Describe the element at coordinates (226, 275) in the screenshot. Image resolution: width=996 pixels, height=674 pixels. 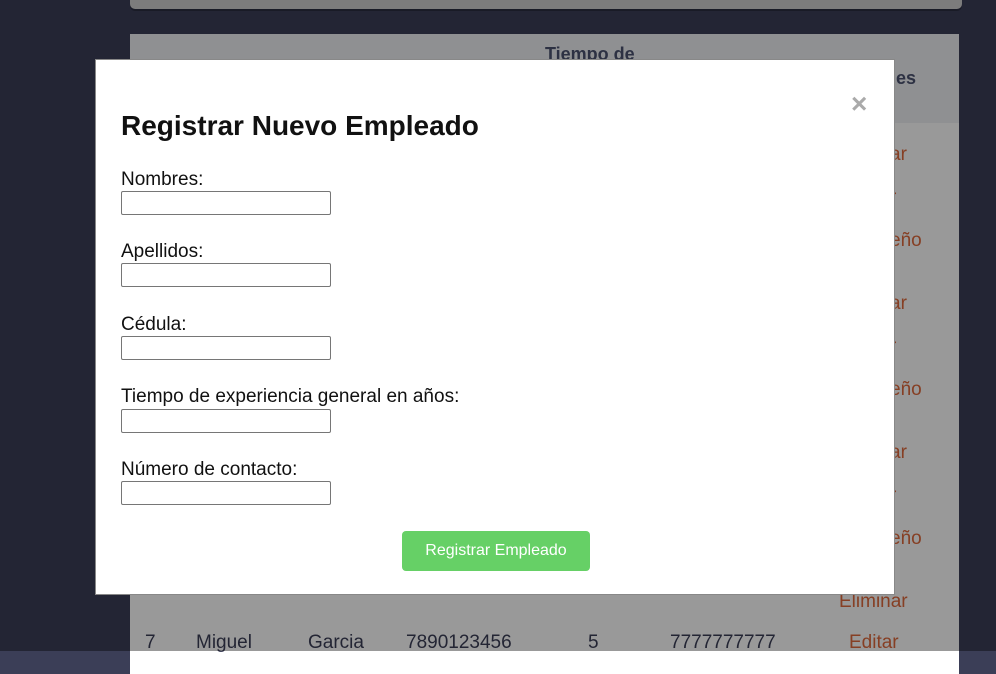
I see `apellidos-input` at that location.